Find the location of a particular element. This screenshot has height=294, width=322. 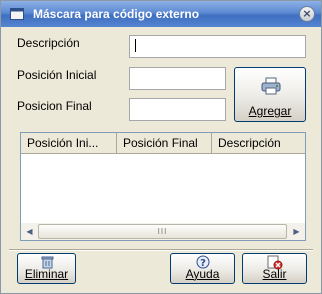

scroll-thumb: III is located at coordinates (162, 231).